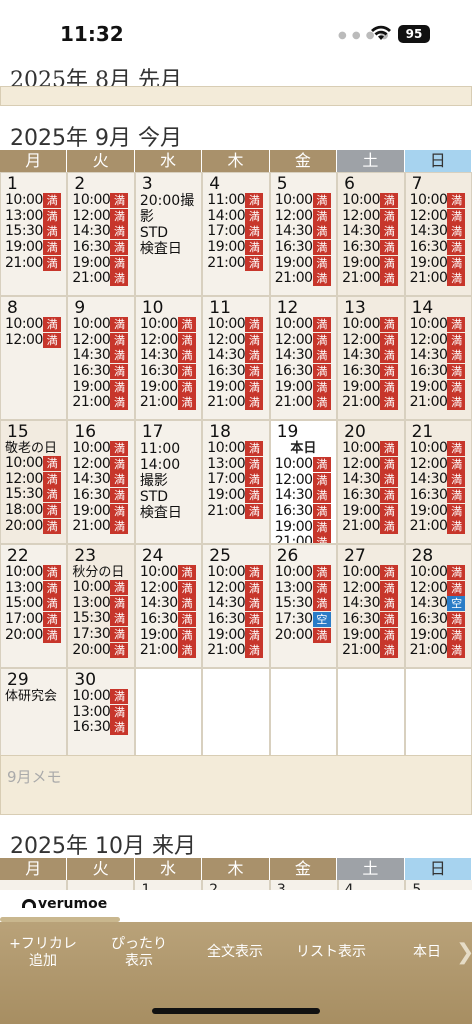  What do you see at coordinates (168, 885) in the screenshot?
I see `day-cell: 1` at bounding box center [168, 885].